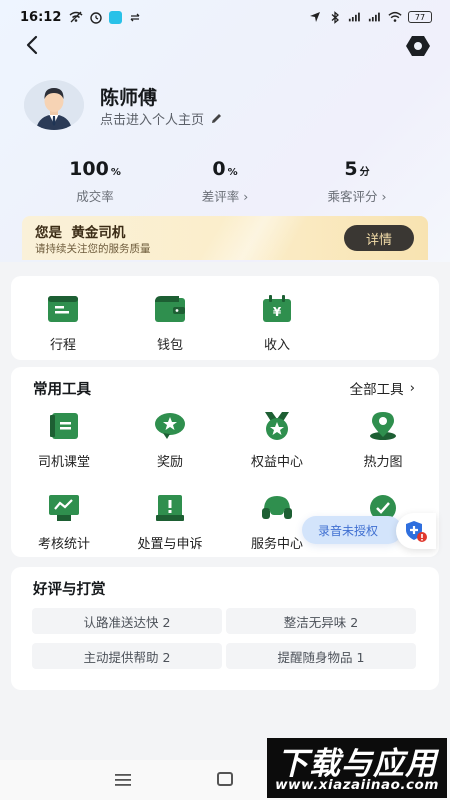 This screenshot has height=800, width=450. Describe the element at coordinates (95, 181) in the screenshot. I see `stat-completion-rate: 100% 成交率` at that location.